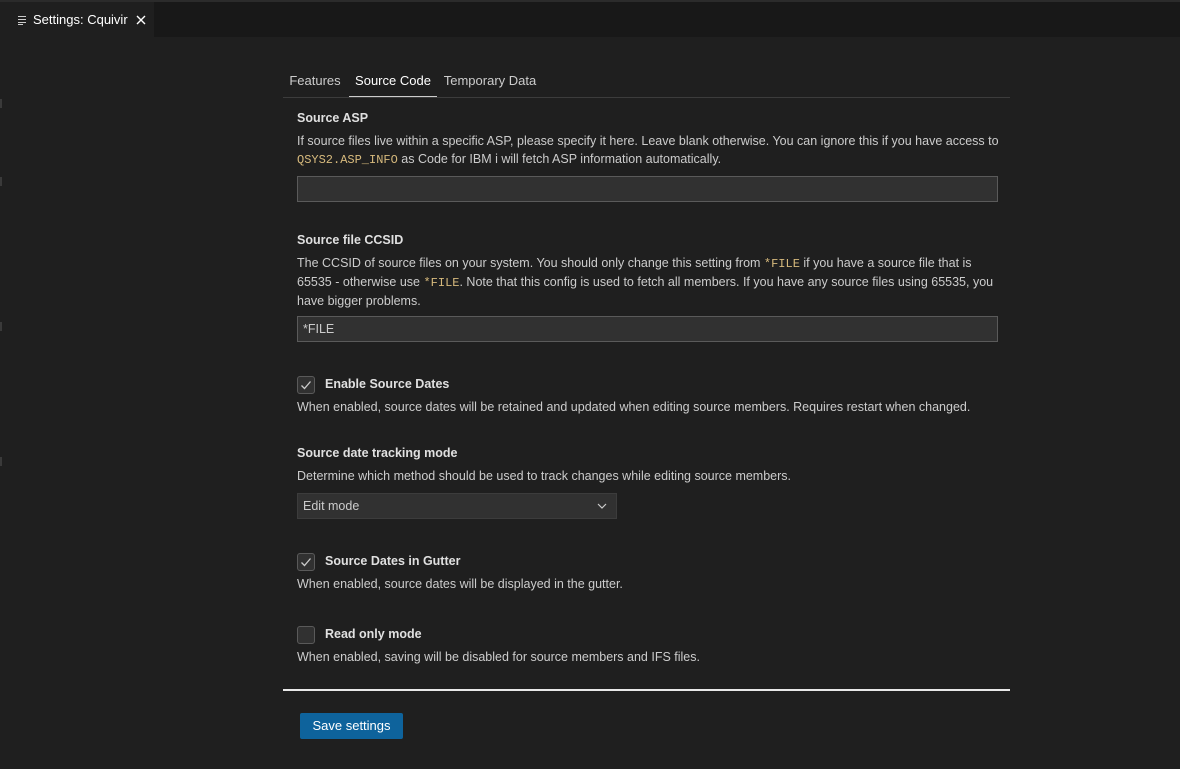 Image resolution: width=1180 pixels, height=769 pixels. What do you see at coordinates (315, 80) in the screenshot?
I see `tab-features: Features` at bounding box center [315, 80].